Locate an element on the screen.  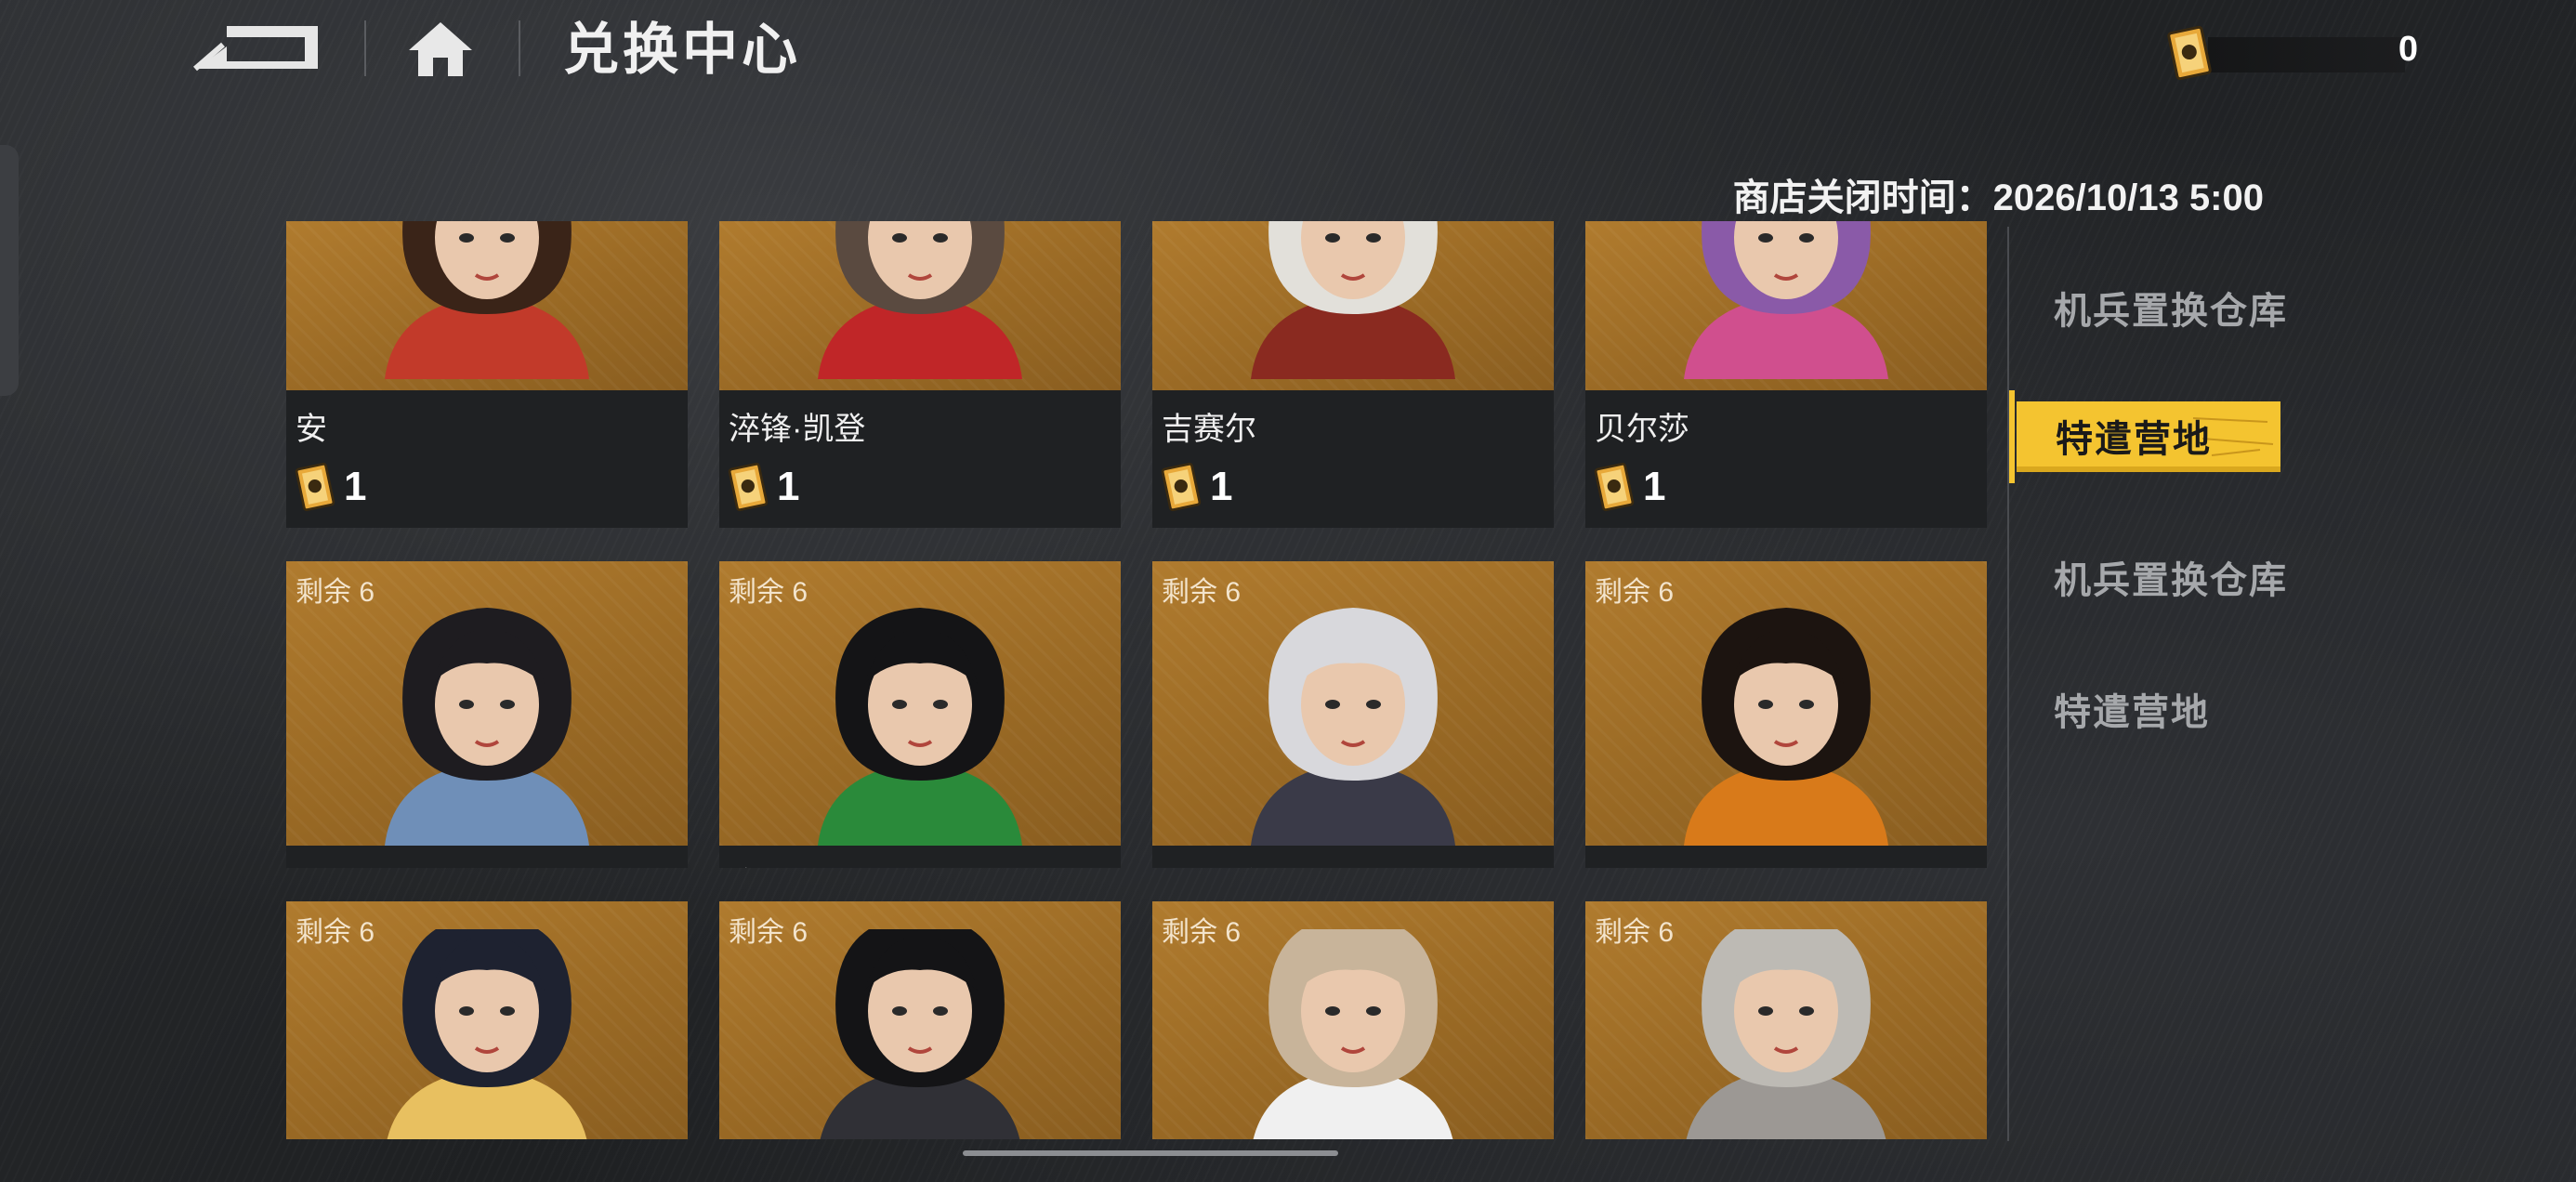
home-indicator is located at coordinates (1150, 1153).